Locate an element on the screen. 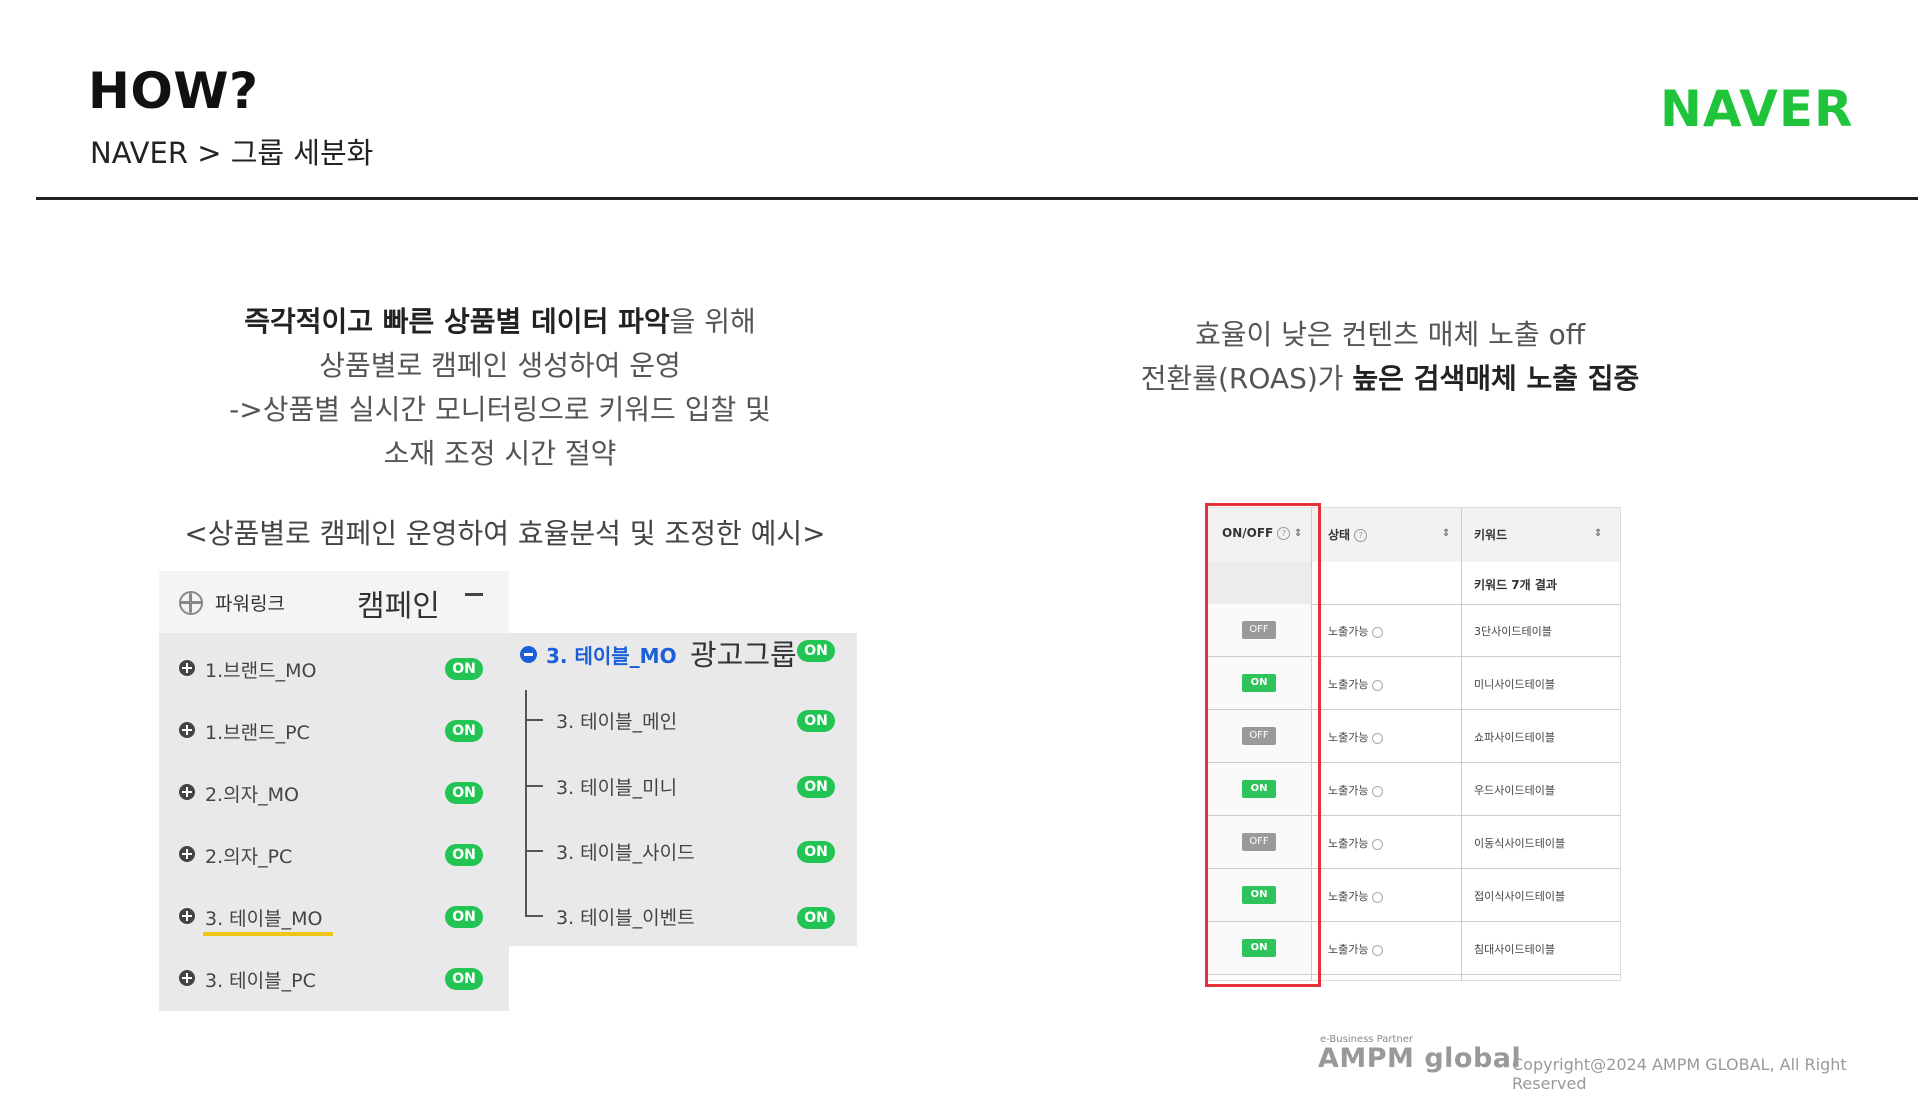 This screenshot has height=1093, width=1920. campaign-item: 2.의자_MO ON is located at coordinates (339, 792).